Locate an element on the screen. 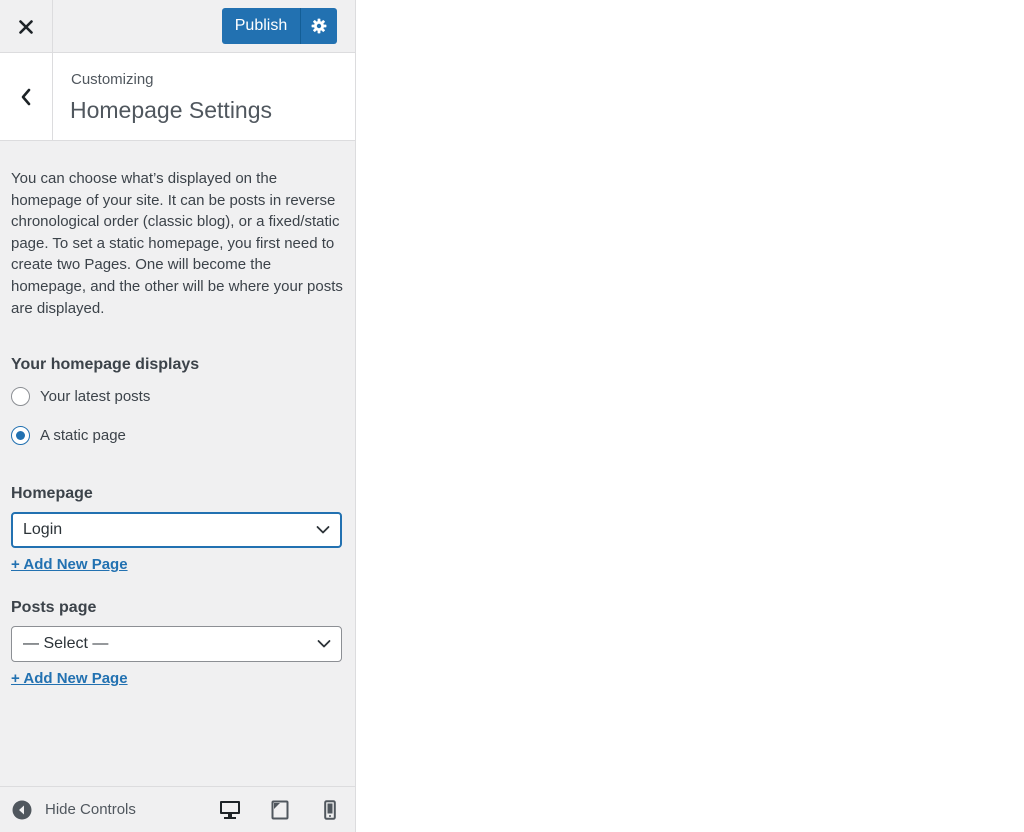 This screenshot has height=832, width=1024. preview-mobile-button is located at coordinates (330, 810).